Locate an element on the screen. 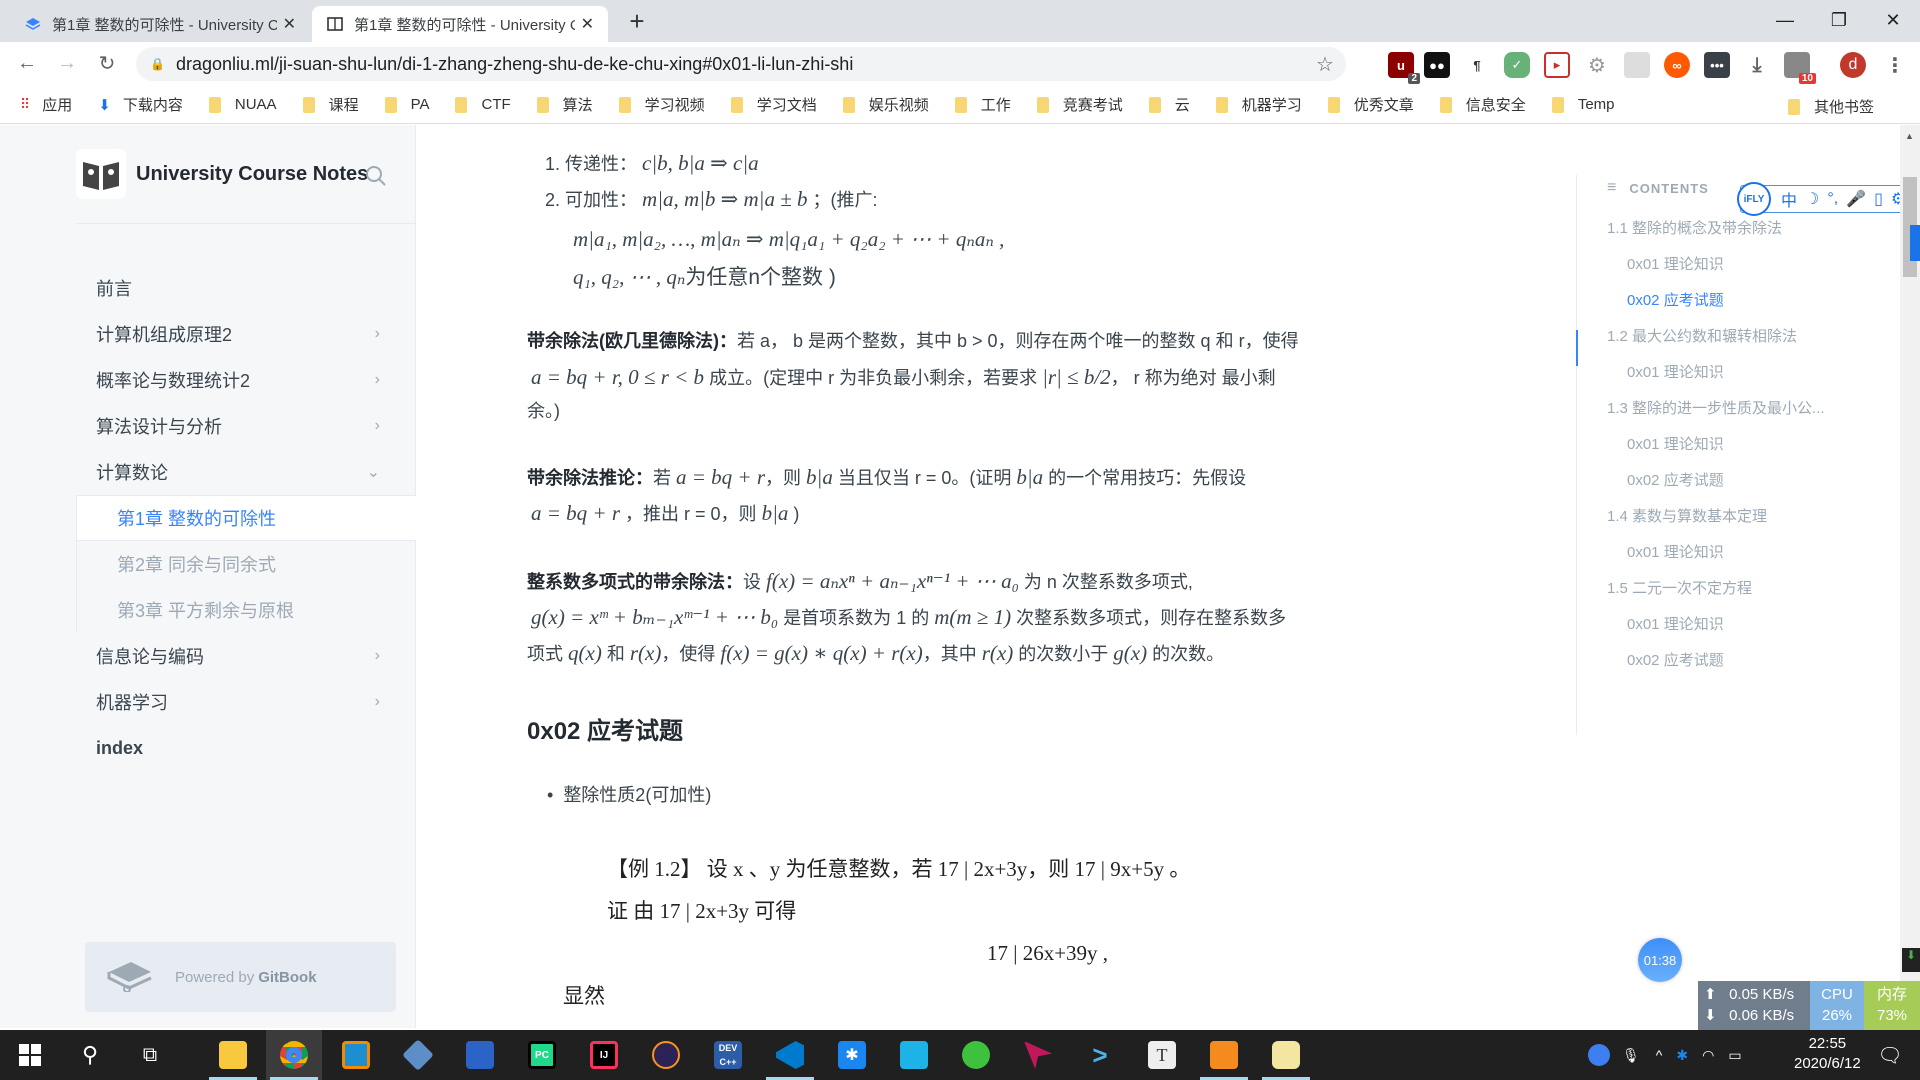 This screenshot has width=1920, height=1080. back-button: ← is located at coordinates (27, 63).